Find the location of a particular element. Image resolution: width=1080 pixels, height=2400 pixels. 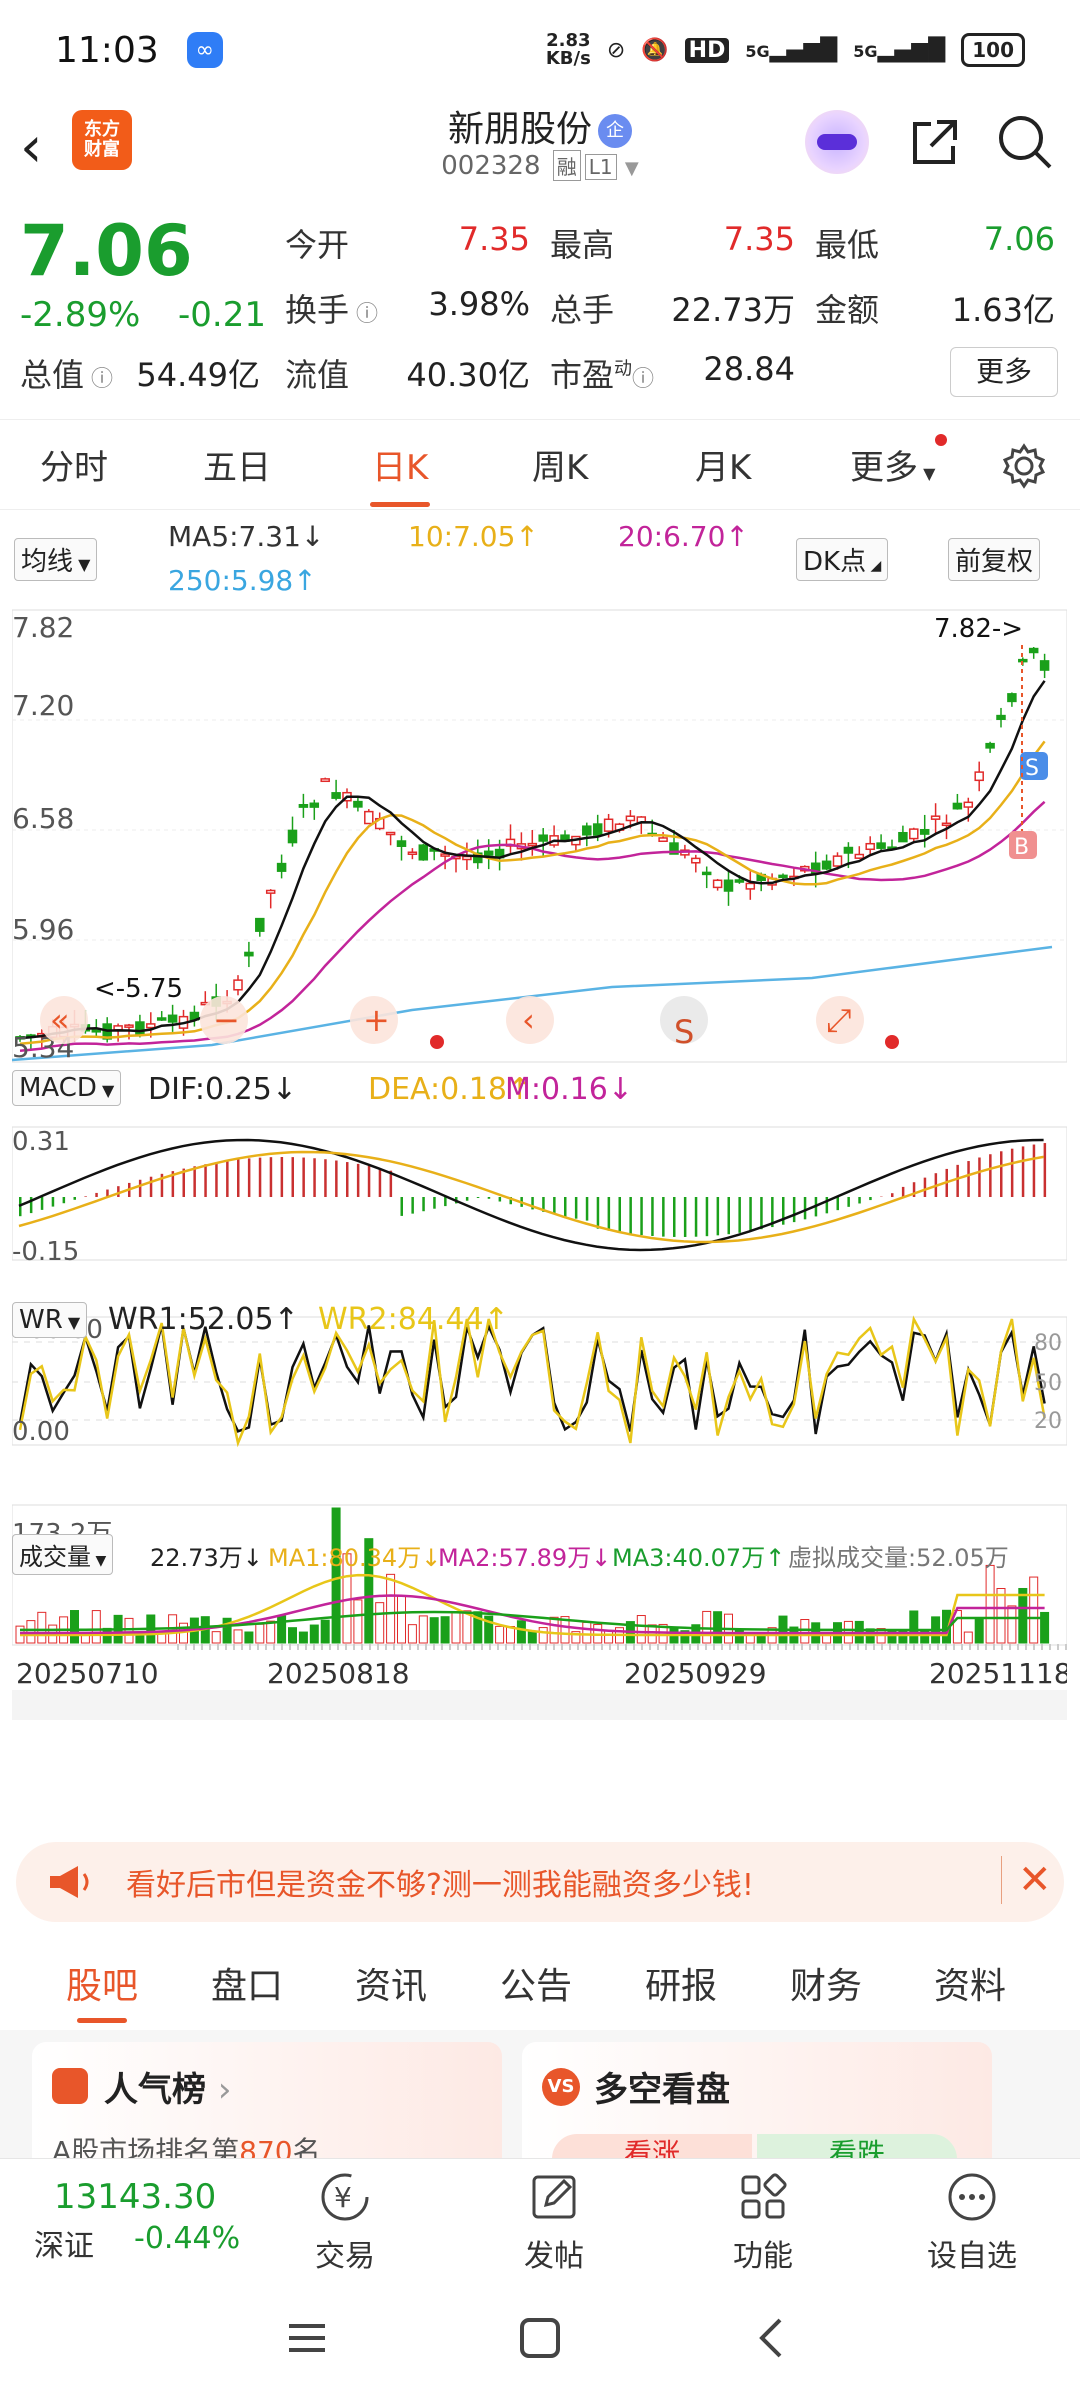

ai-assistant-avatar is located at coordinates (837, 142).